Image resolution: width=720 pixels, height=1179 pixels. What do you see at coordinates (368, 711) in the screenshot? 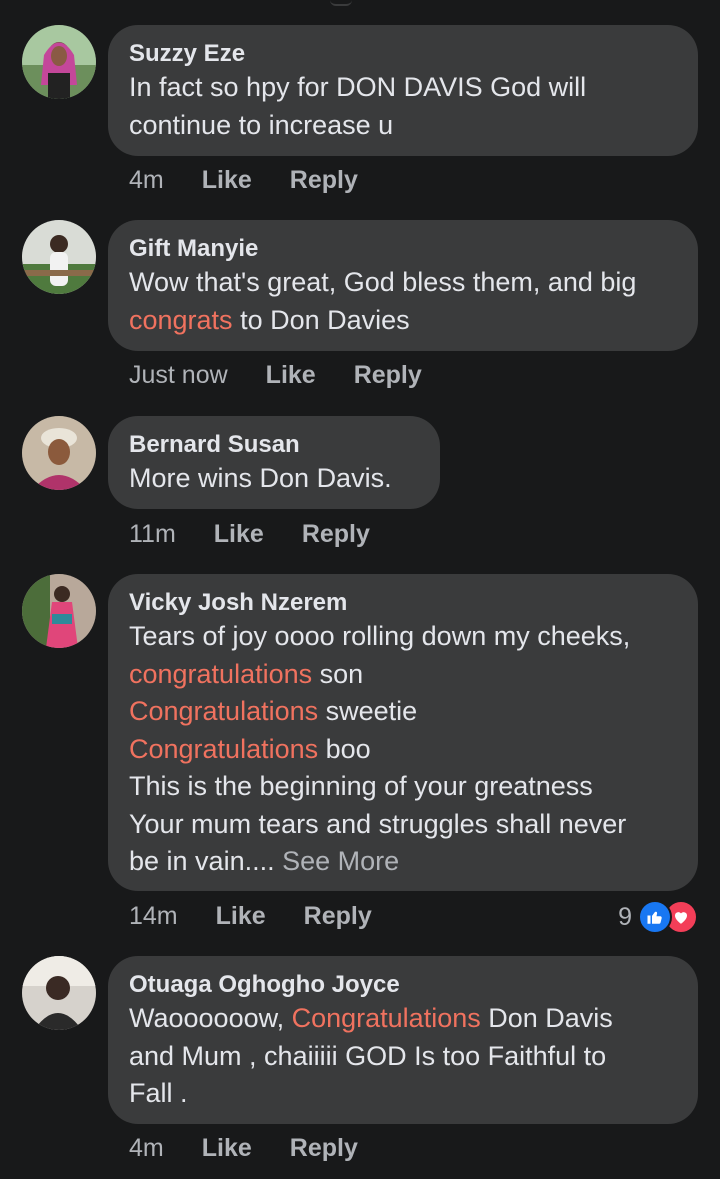
I see `comment-line-rest: sweetie` at bounding box center [368, 711].